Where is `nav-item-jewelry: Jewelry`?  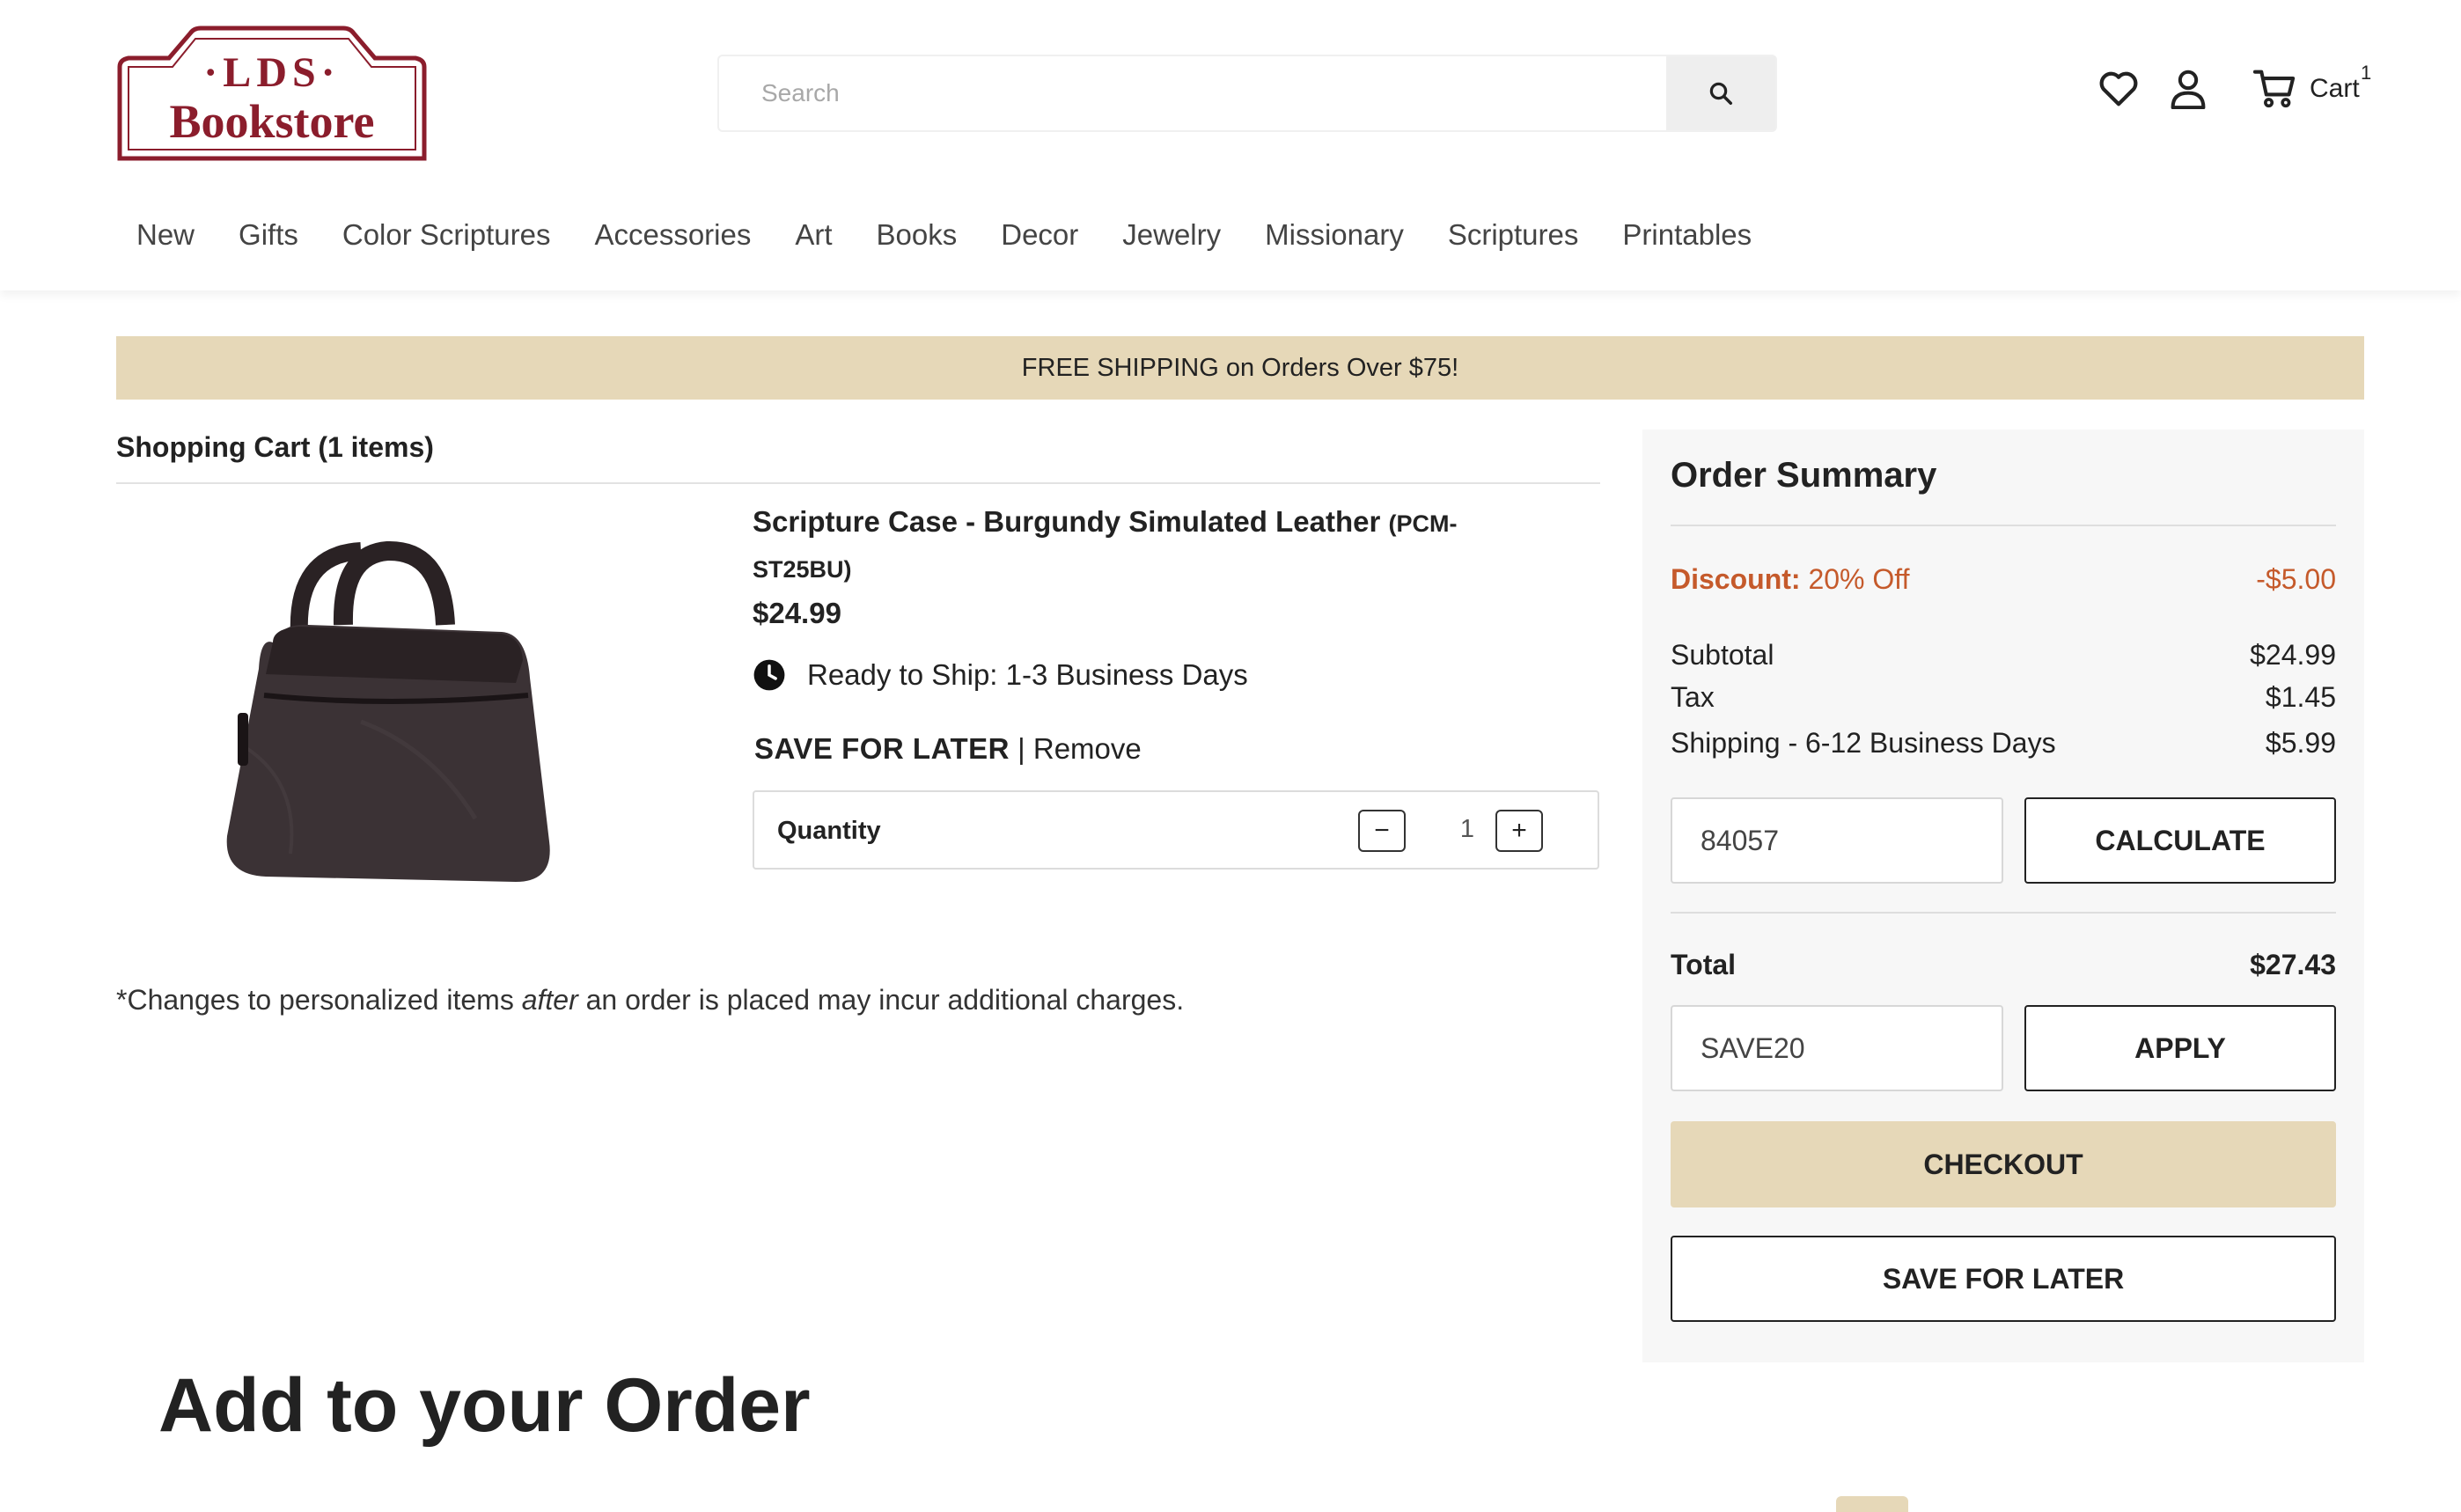 nav-item-jewelry: Jewelry is located at coordinates (1171, 235).